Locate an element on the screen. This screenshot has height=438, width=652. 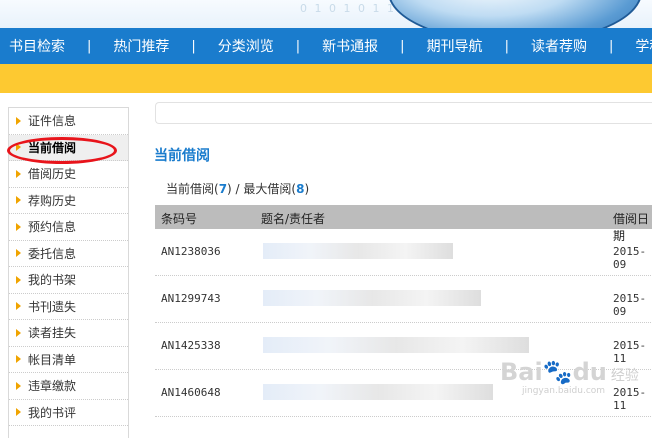
sidebar-item-label: 书刊遗失 is located at coordinates (52, 306).